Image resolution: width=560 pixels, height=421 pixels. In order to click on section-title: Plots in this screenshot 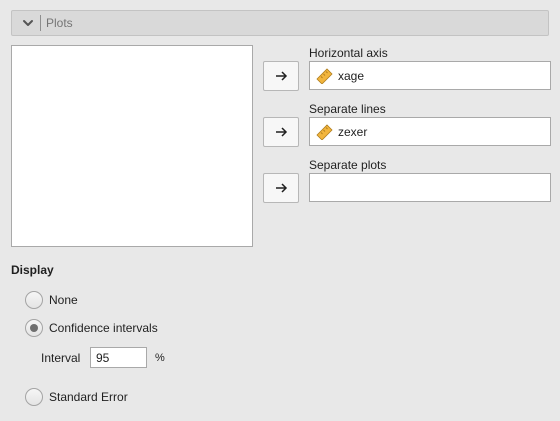, I will do `click(59, 23)`.